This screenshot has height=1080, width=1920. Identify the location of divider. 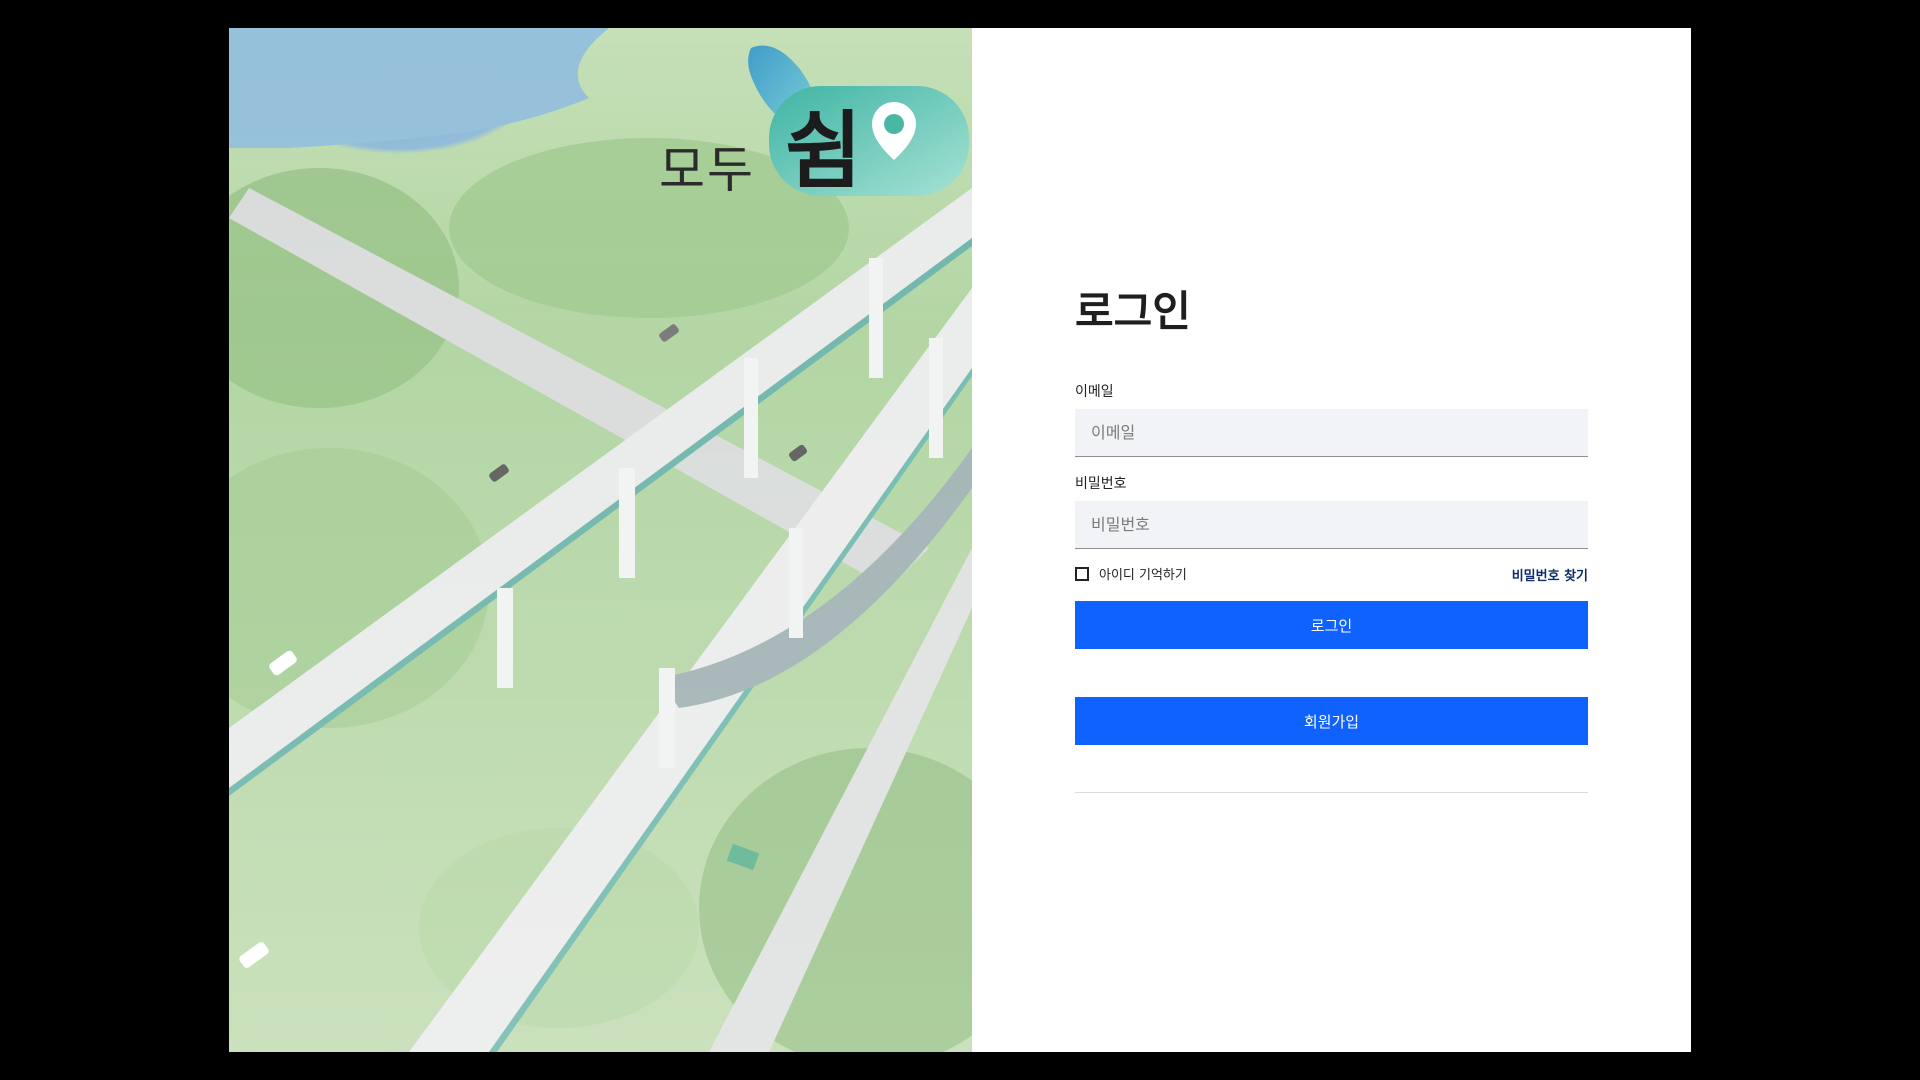
(1331, 792).